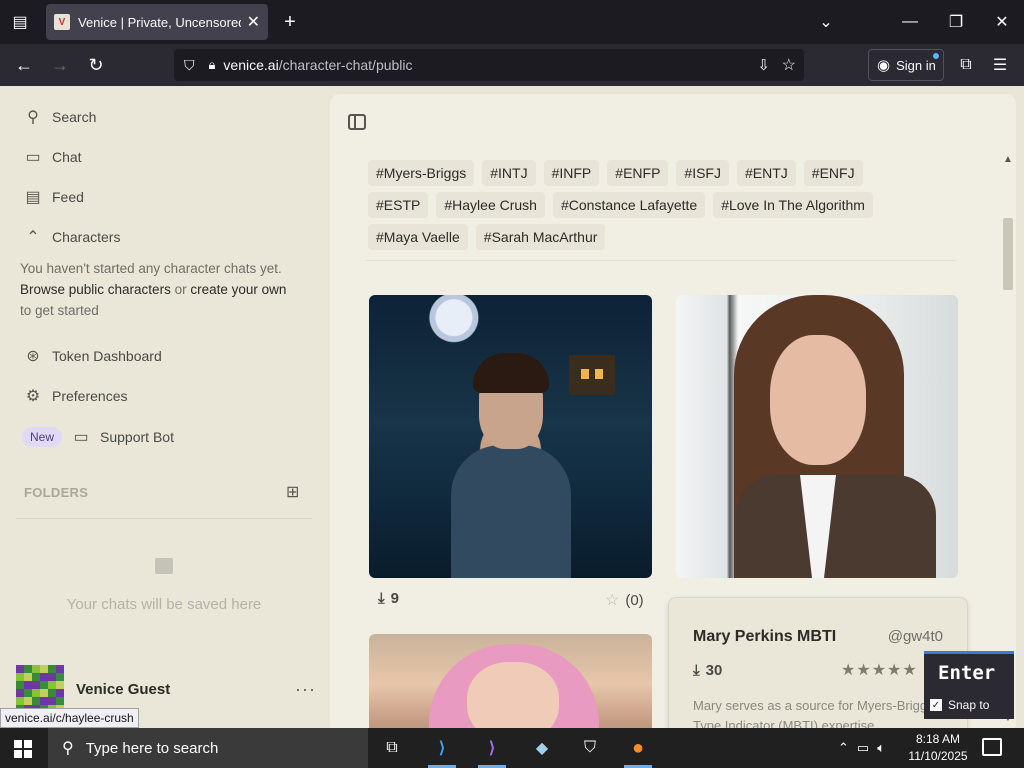  What do you see at coordinates (956, 22) in the screenshot?
I see `restore-window-icon: ❐` at bounding box center [956, 22].